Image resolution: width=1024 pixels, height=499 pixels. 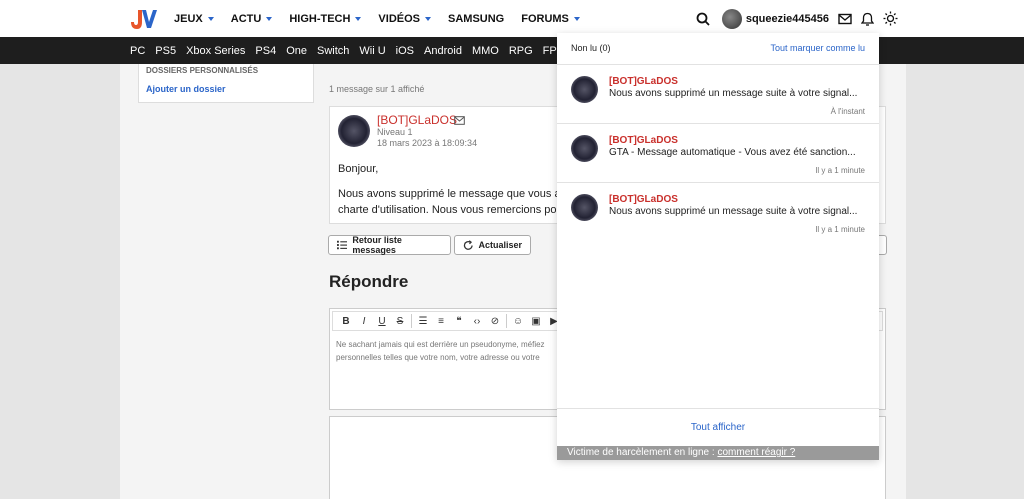 I want to click on notifications-header: Non lu (0) Tout marquer comme lu, so click(x=718, y=49).